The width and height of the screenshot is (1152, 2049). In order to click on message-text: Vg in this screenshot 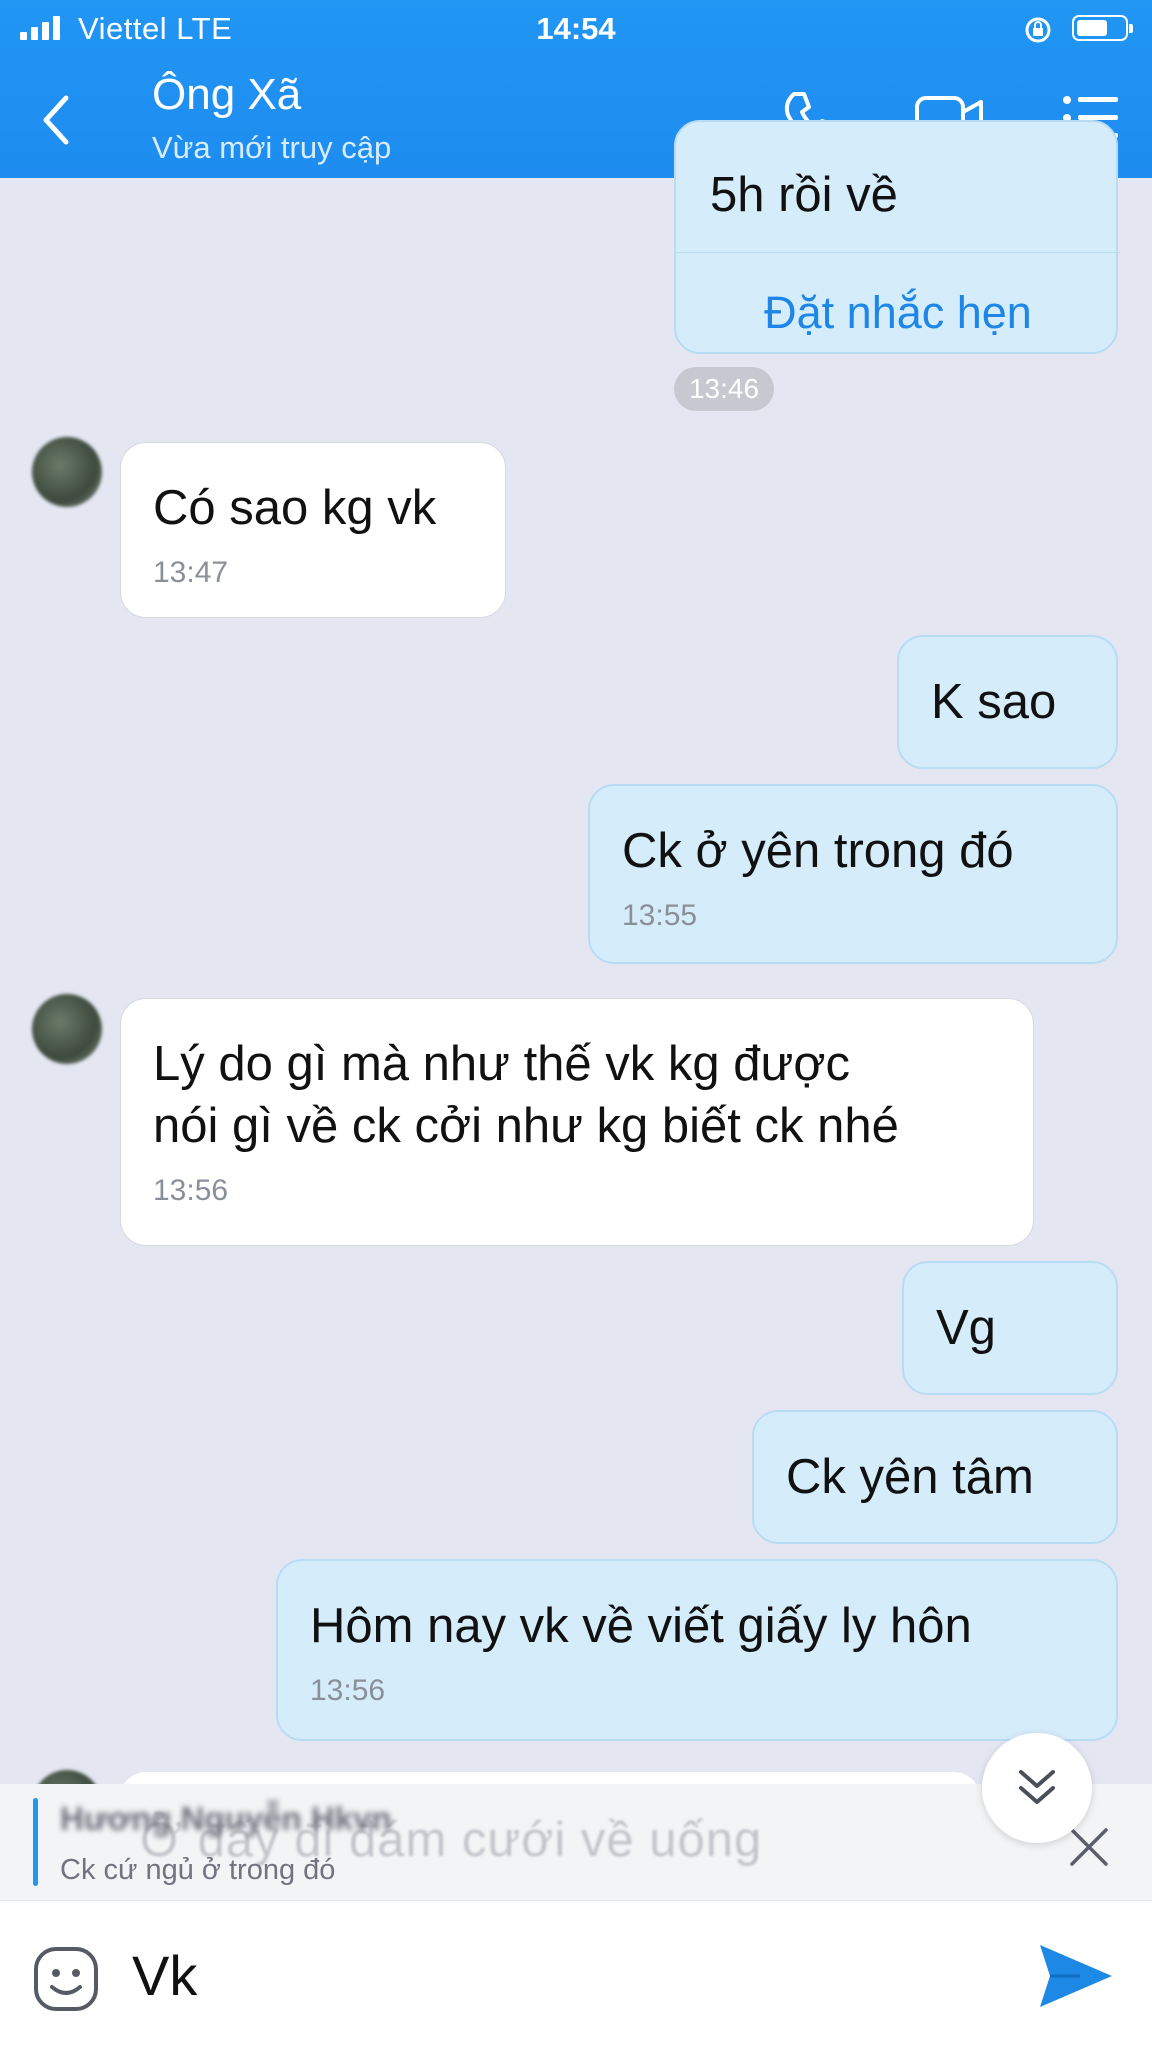, I will do `click(966, 1328)`.